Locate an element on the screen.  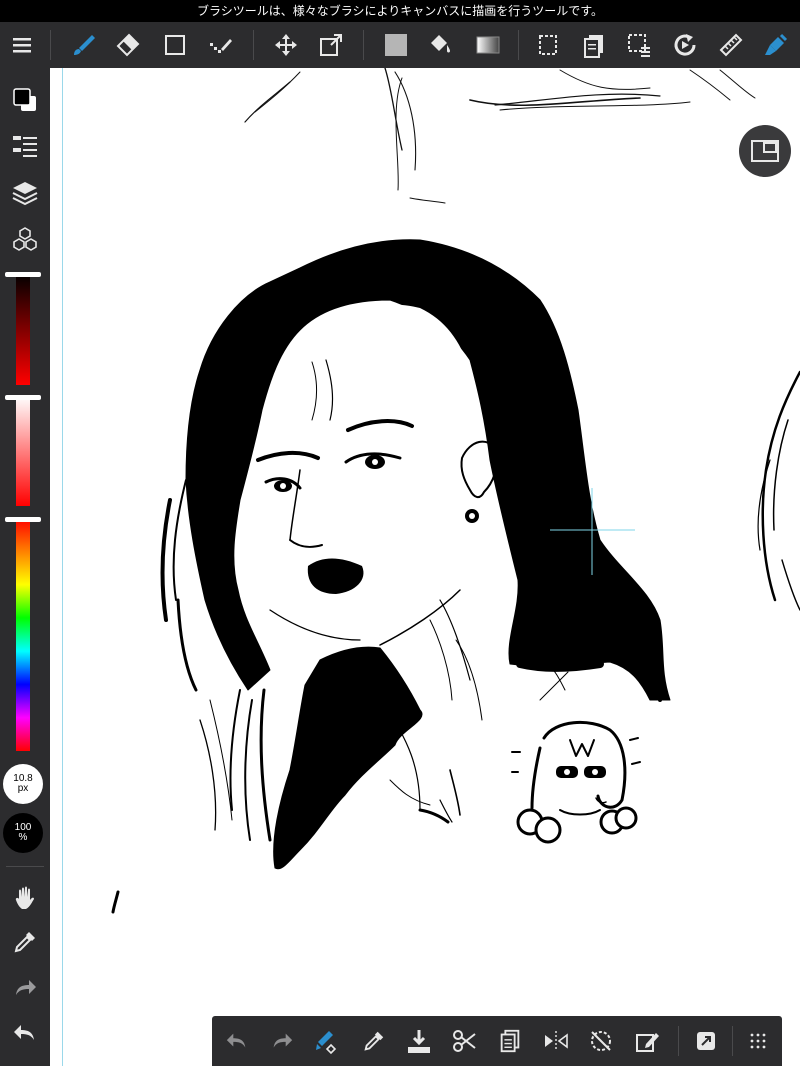
undo-button is located at coordinates (237, 1041).